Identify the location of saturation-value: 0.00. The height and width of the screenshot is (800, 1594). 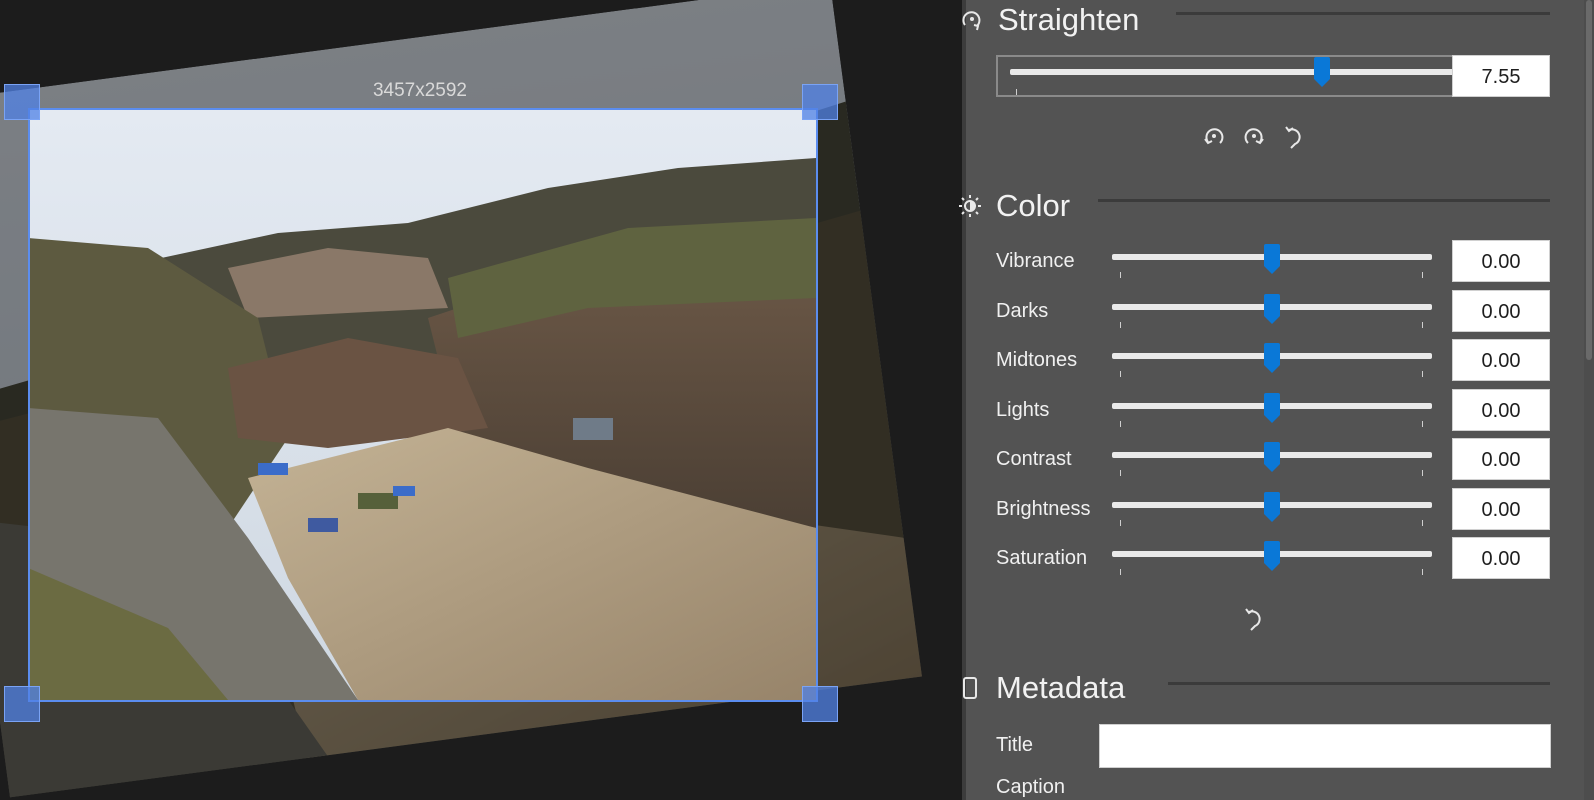
(1501, 558).